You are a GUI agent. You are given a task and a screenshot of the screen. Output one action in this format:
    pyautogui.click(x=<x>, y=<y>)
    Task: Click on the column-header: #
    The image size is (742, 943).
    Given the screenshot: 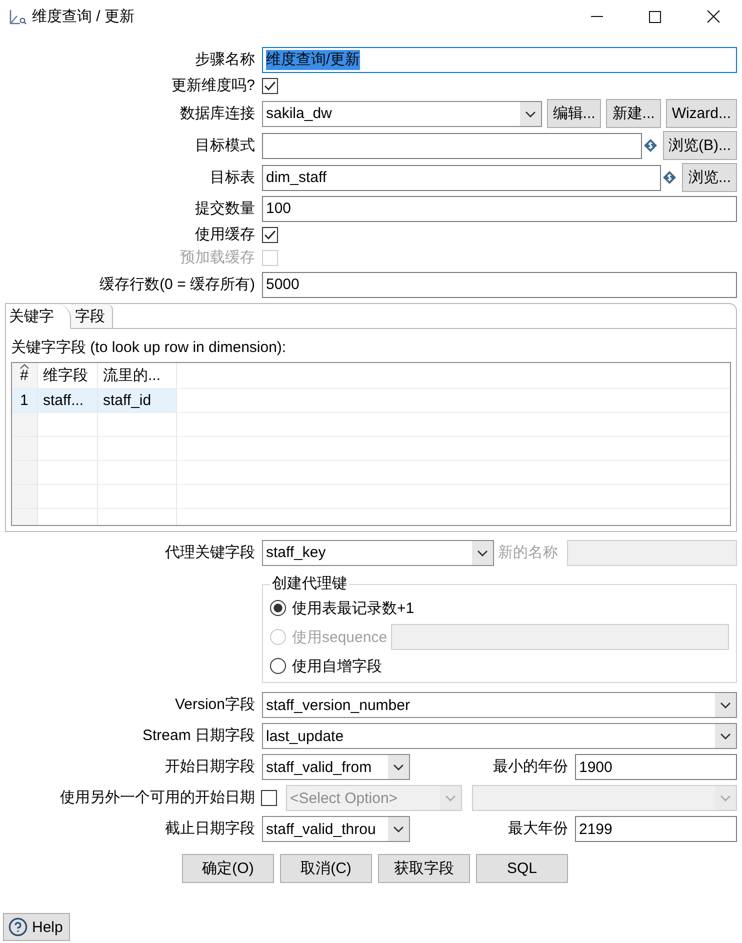 What is the action you would take?
    pyautogui.click(x=25, y=375)
    